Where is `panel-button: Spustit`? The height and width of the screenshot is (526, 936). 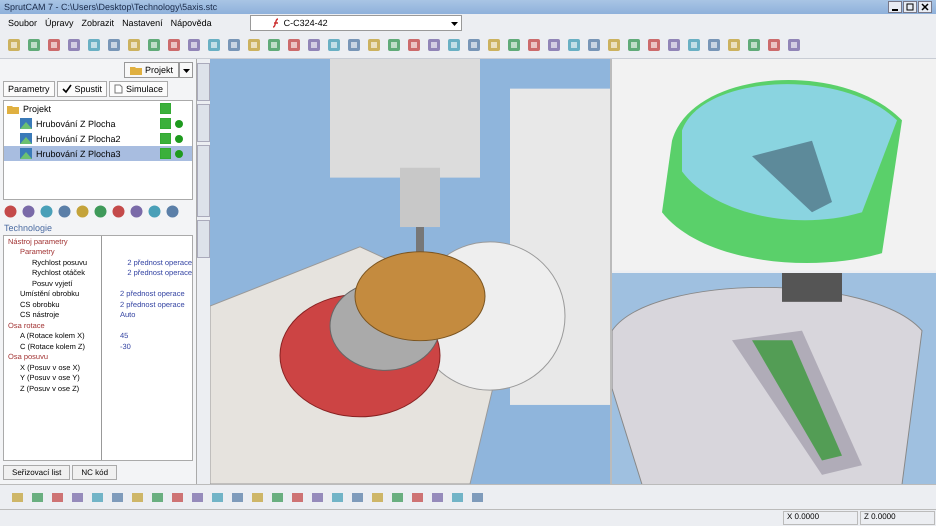 panel-button: Spustit is located at coordinates (82, 89).